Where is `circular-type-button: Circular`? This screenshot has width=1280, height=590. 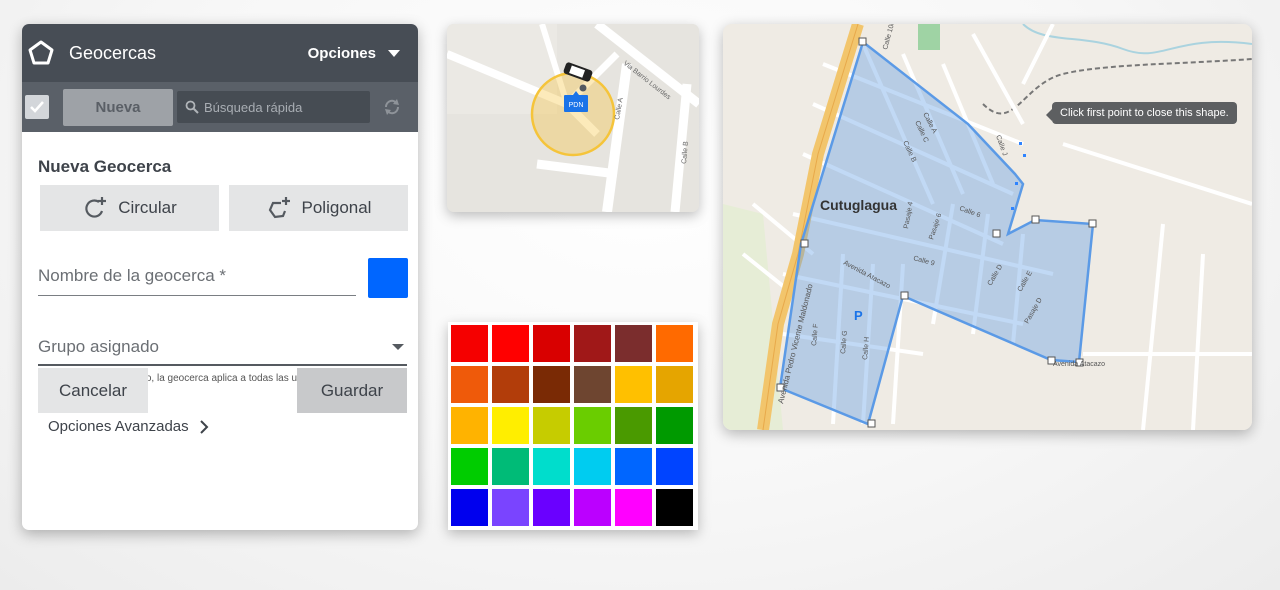 circular-type-button: Circular is located at coordinates (129, 208).